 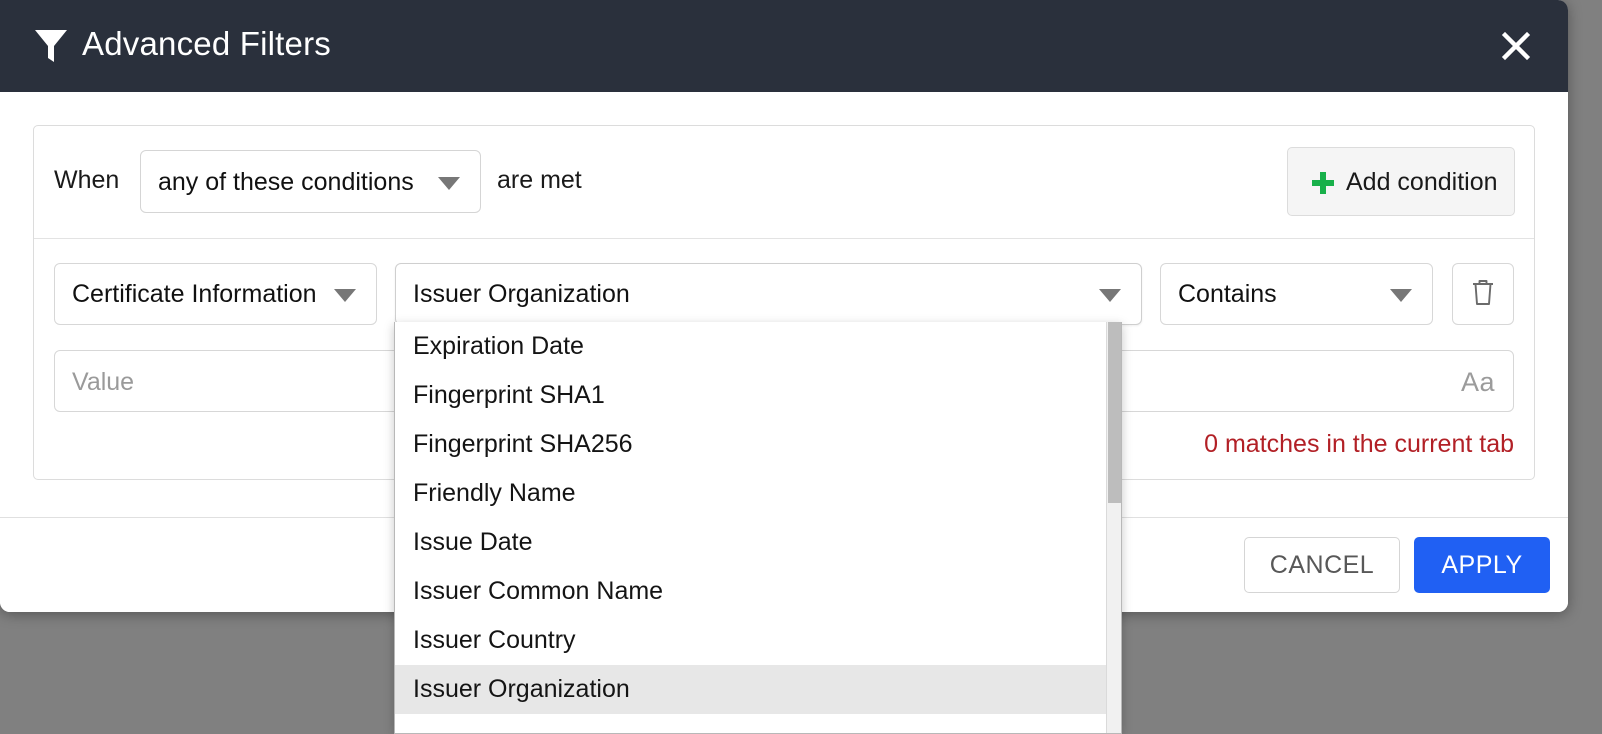 I want to click on add-condition-label: Add condition, so click(x=1422, y=182).